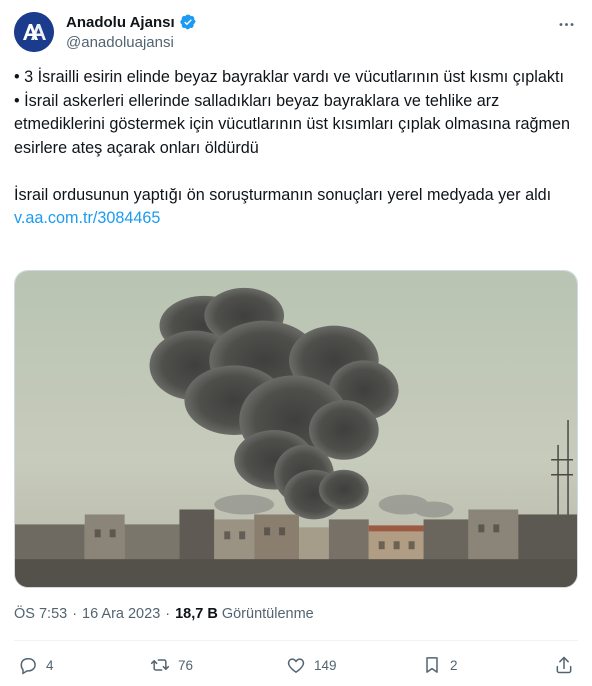 The height and width of the screenshot is (686, 592). I want to click on tweet-actions: 4 76 149 2, so click(296, 665).